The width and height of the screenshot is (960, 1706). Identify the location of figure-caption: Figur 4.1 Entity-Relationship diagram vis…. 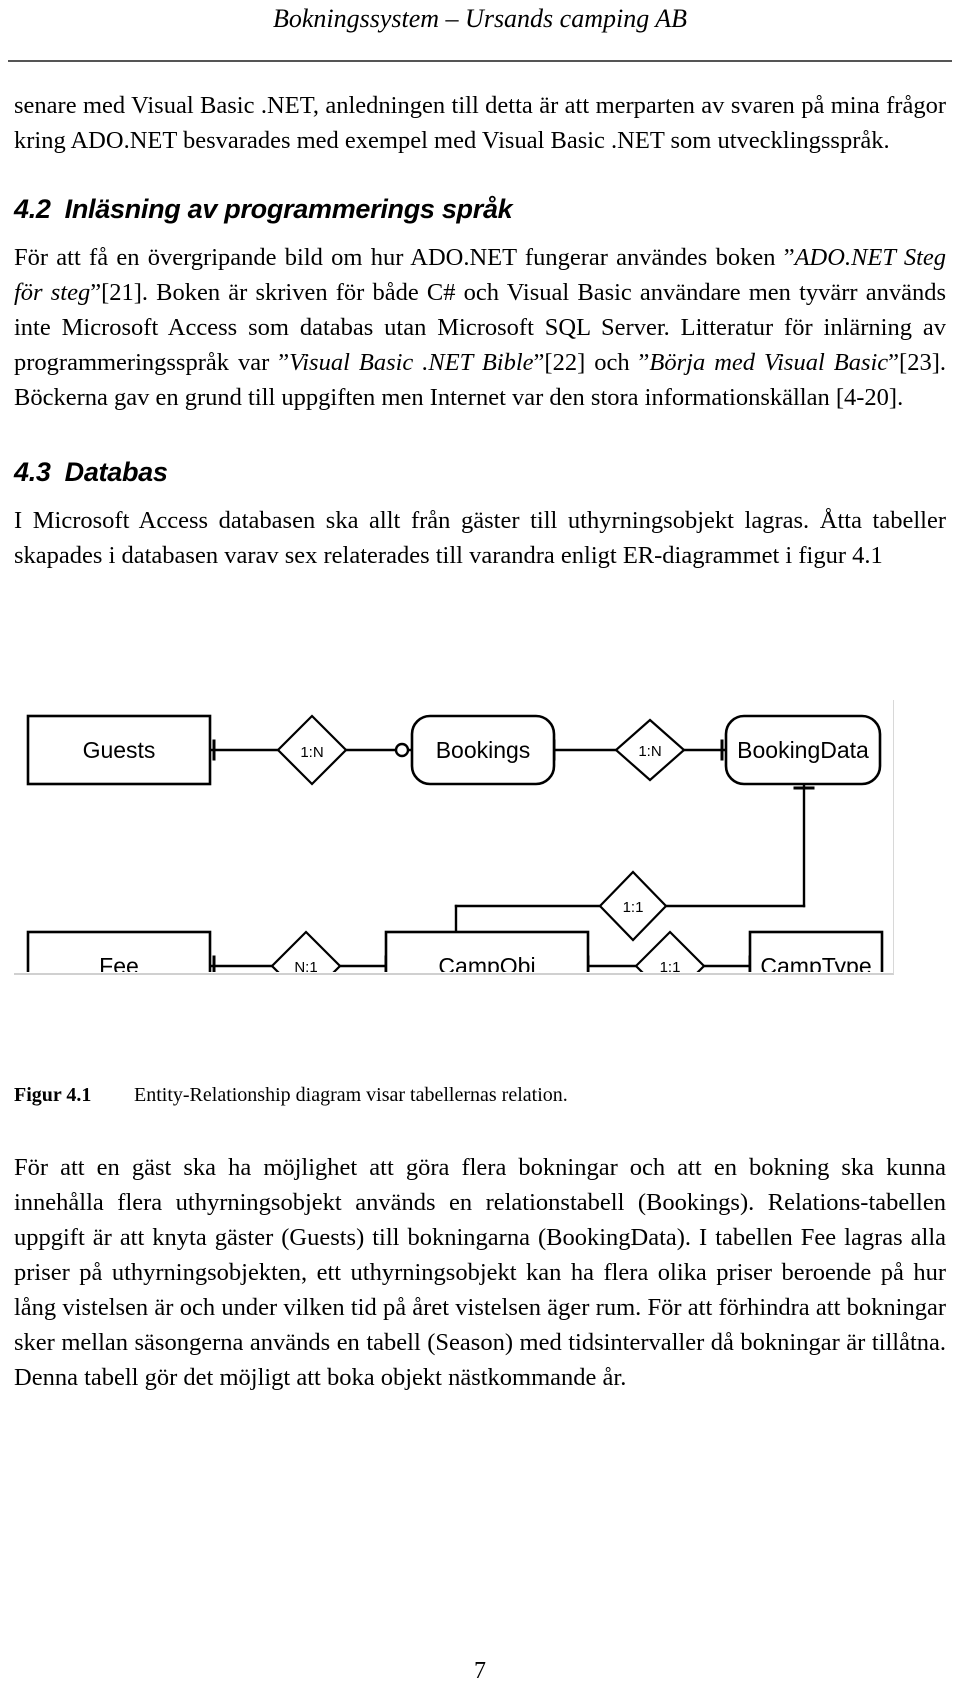
(480, 1095).